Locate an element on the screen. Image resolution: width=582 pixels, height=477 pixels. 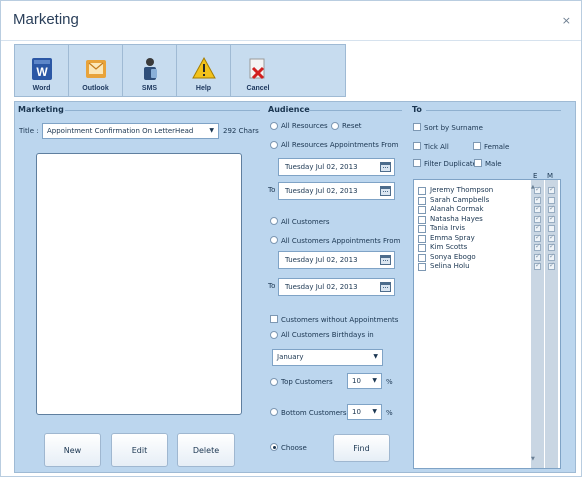
recipient-name: Selina Holu is located at coordinates (450, 266).